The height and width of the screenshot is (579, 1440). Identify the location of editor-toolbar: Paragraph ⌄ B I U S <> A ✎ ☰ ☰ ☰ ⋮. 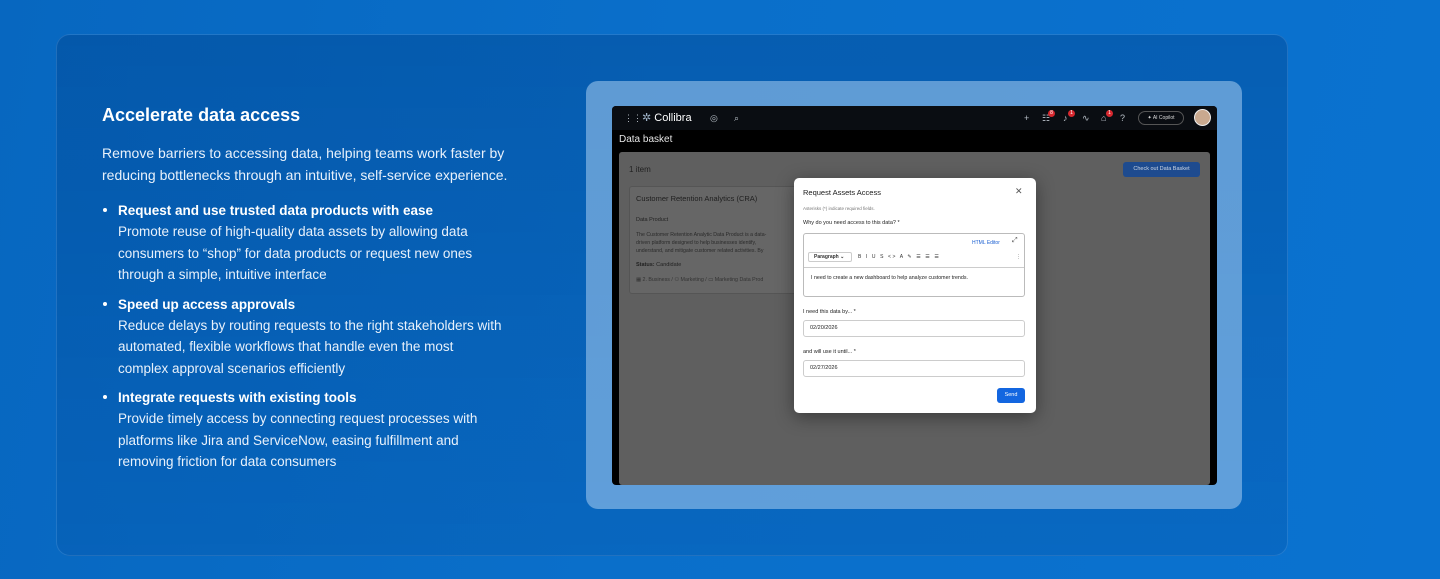
(914, 257).